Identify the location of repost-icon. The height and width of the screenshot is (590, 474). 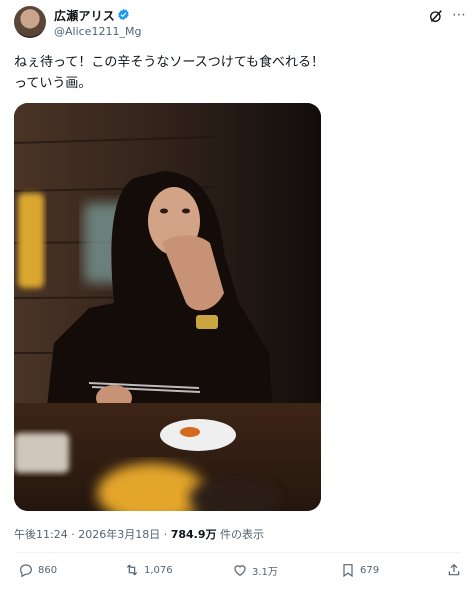
(132, 570).